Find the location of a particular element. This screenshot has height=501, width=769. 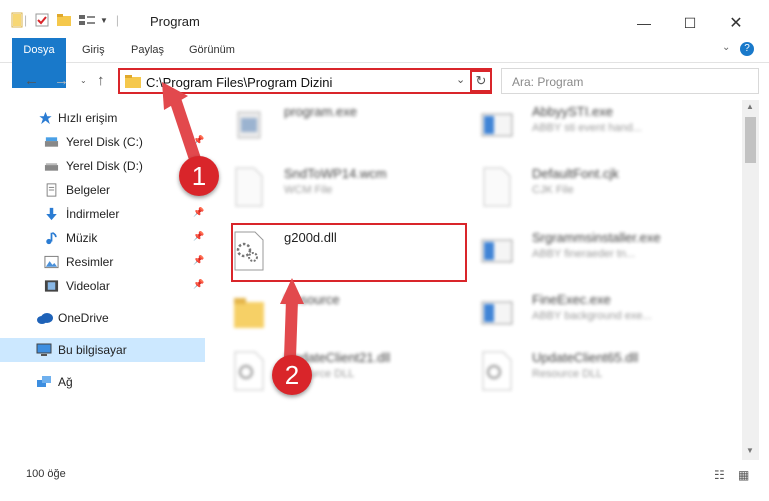

step-badge-2: 2 is located at coordinates (292, 375).